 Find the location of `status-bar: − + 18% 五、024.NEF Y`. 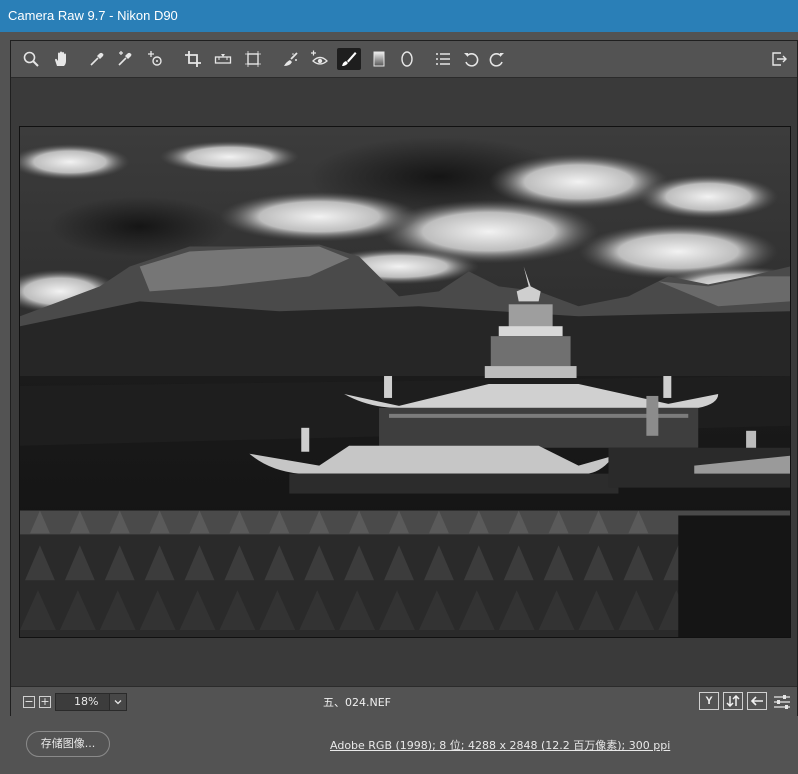

status-bar: − + 18% 五、024.NEF Y is located at coordinates (404, 701).